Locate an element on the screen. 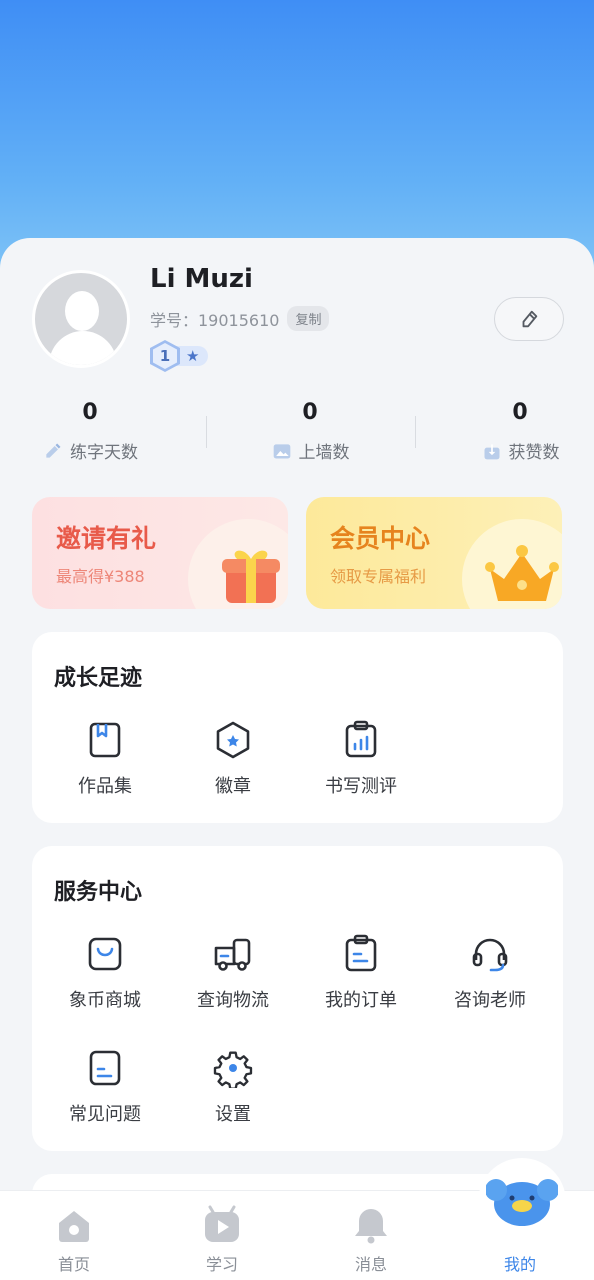 This screenshot has width=594, height=1280. stat-practice-days: 0 练字天数 is located at coordinates (90, 430).